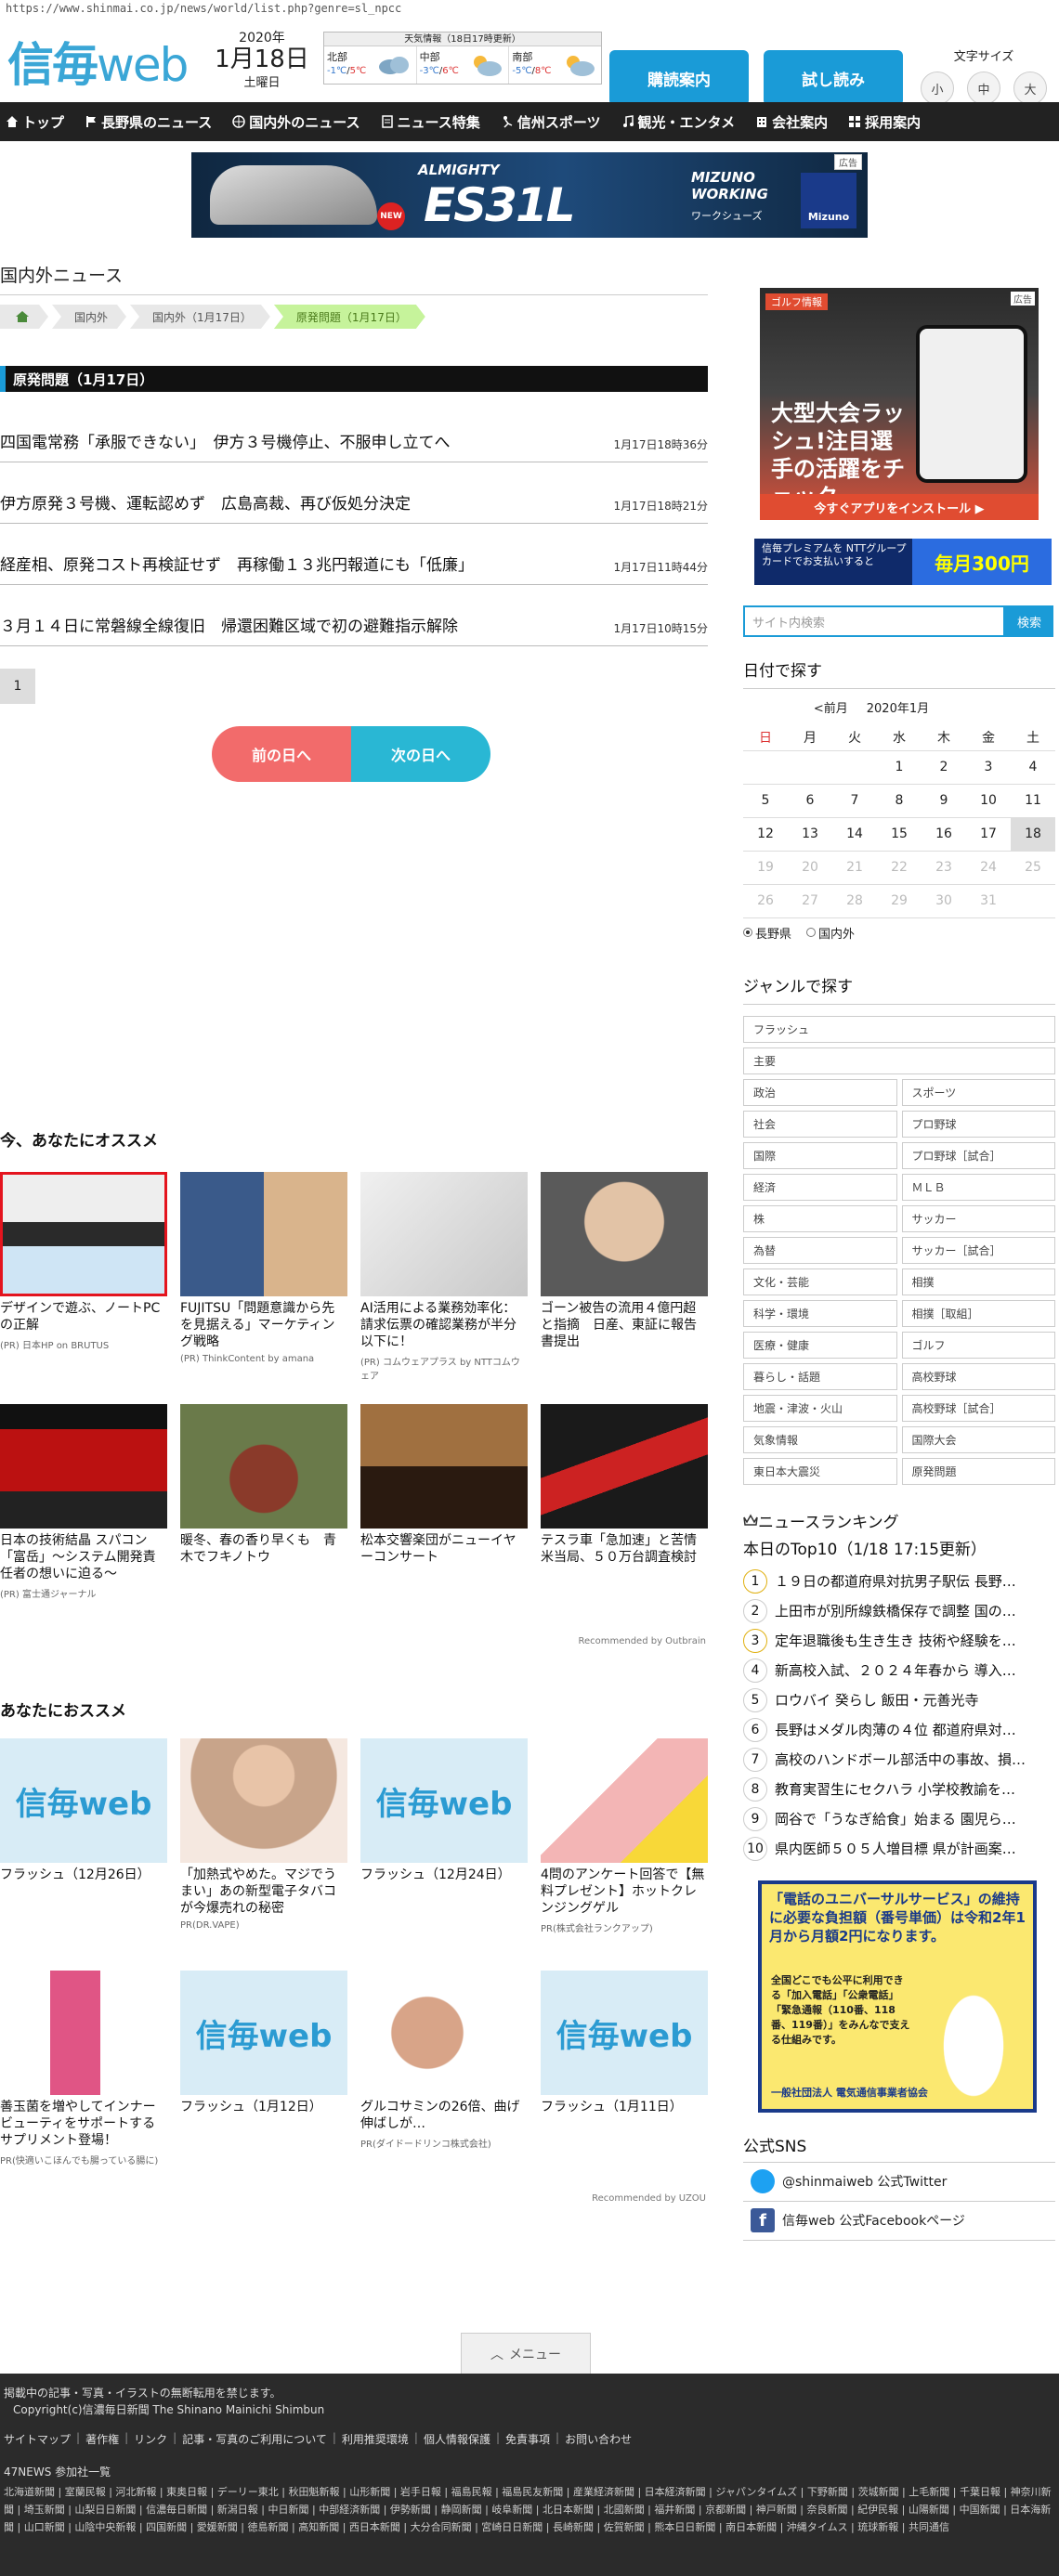 Image resolution: width=1059 pixels, height=2576 pixels. Describe the element at coordinates (978, 1439) in the screenshot. I see `genre-link: 国際大会` at that location.